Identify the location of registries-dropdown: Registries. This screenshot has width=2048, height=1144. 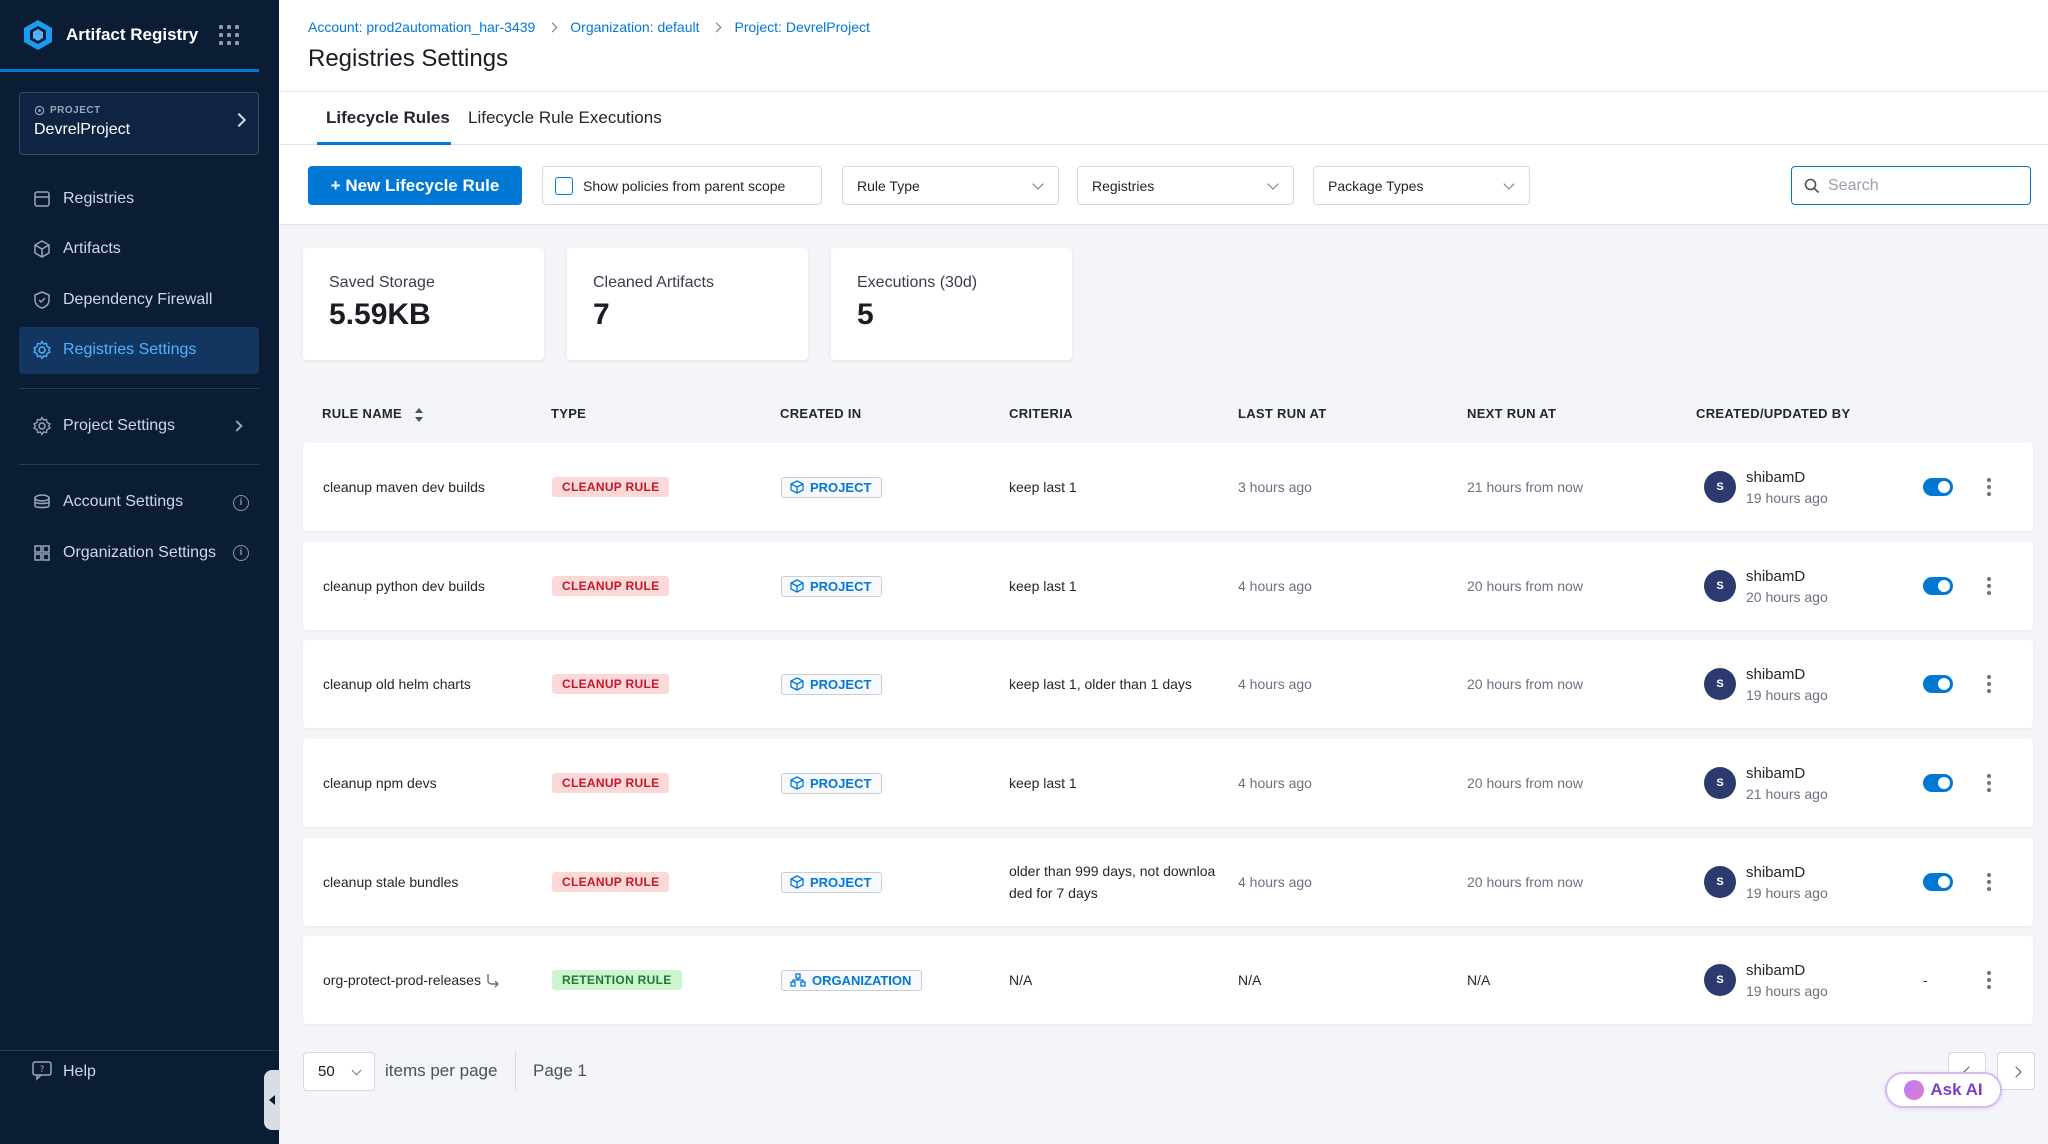
(1185, 185).